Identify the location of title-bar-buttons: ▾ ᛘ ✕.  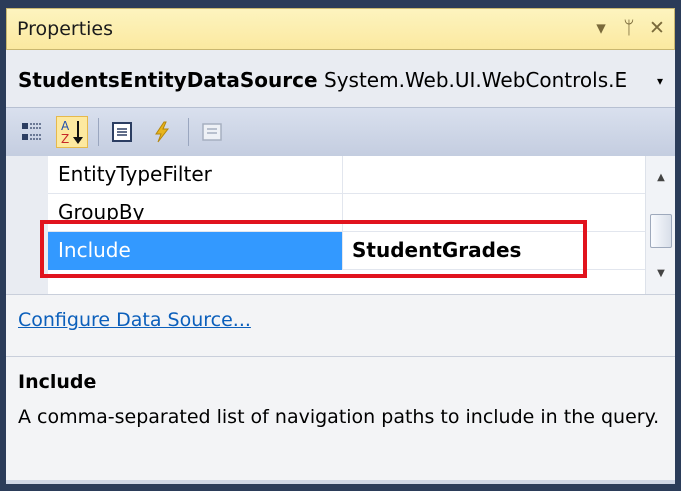
(629, 28).